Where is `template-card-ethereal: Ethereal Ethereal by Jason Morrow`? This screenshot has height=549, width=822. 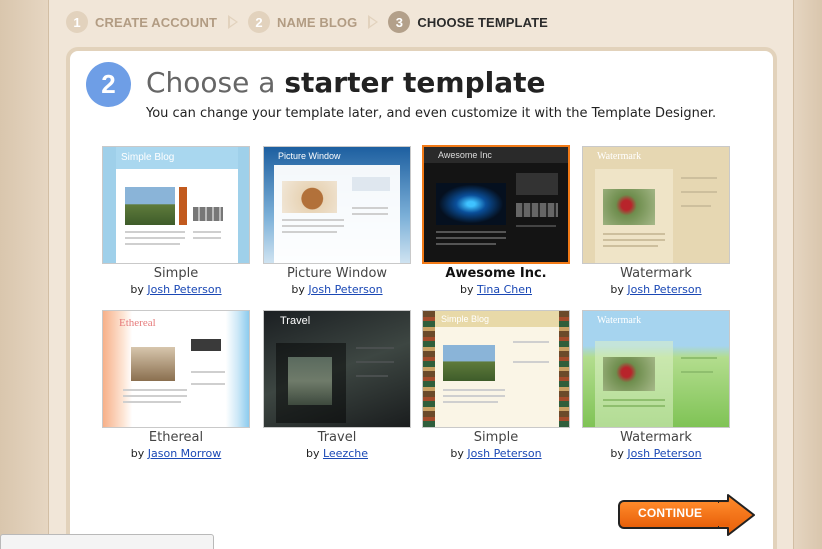 template-card-ethereal: Ethereal Ethereal by Jason Morrow is located at coordinates (176, 385).